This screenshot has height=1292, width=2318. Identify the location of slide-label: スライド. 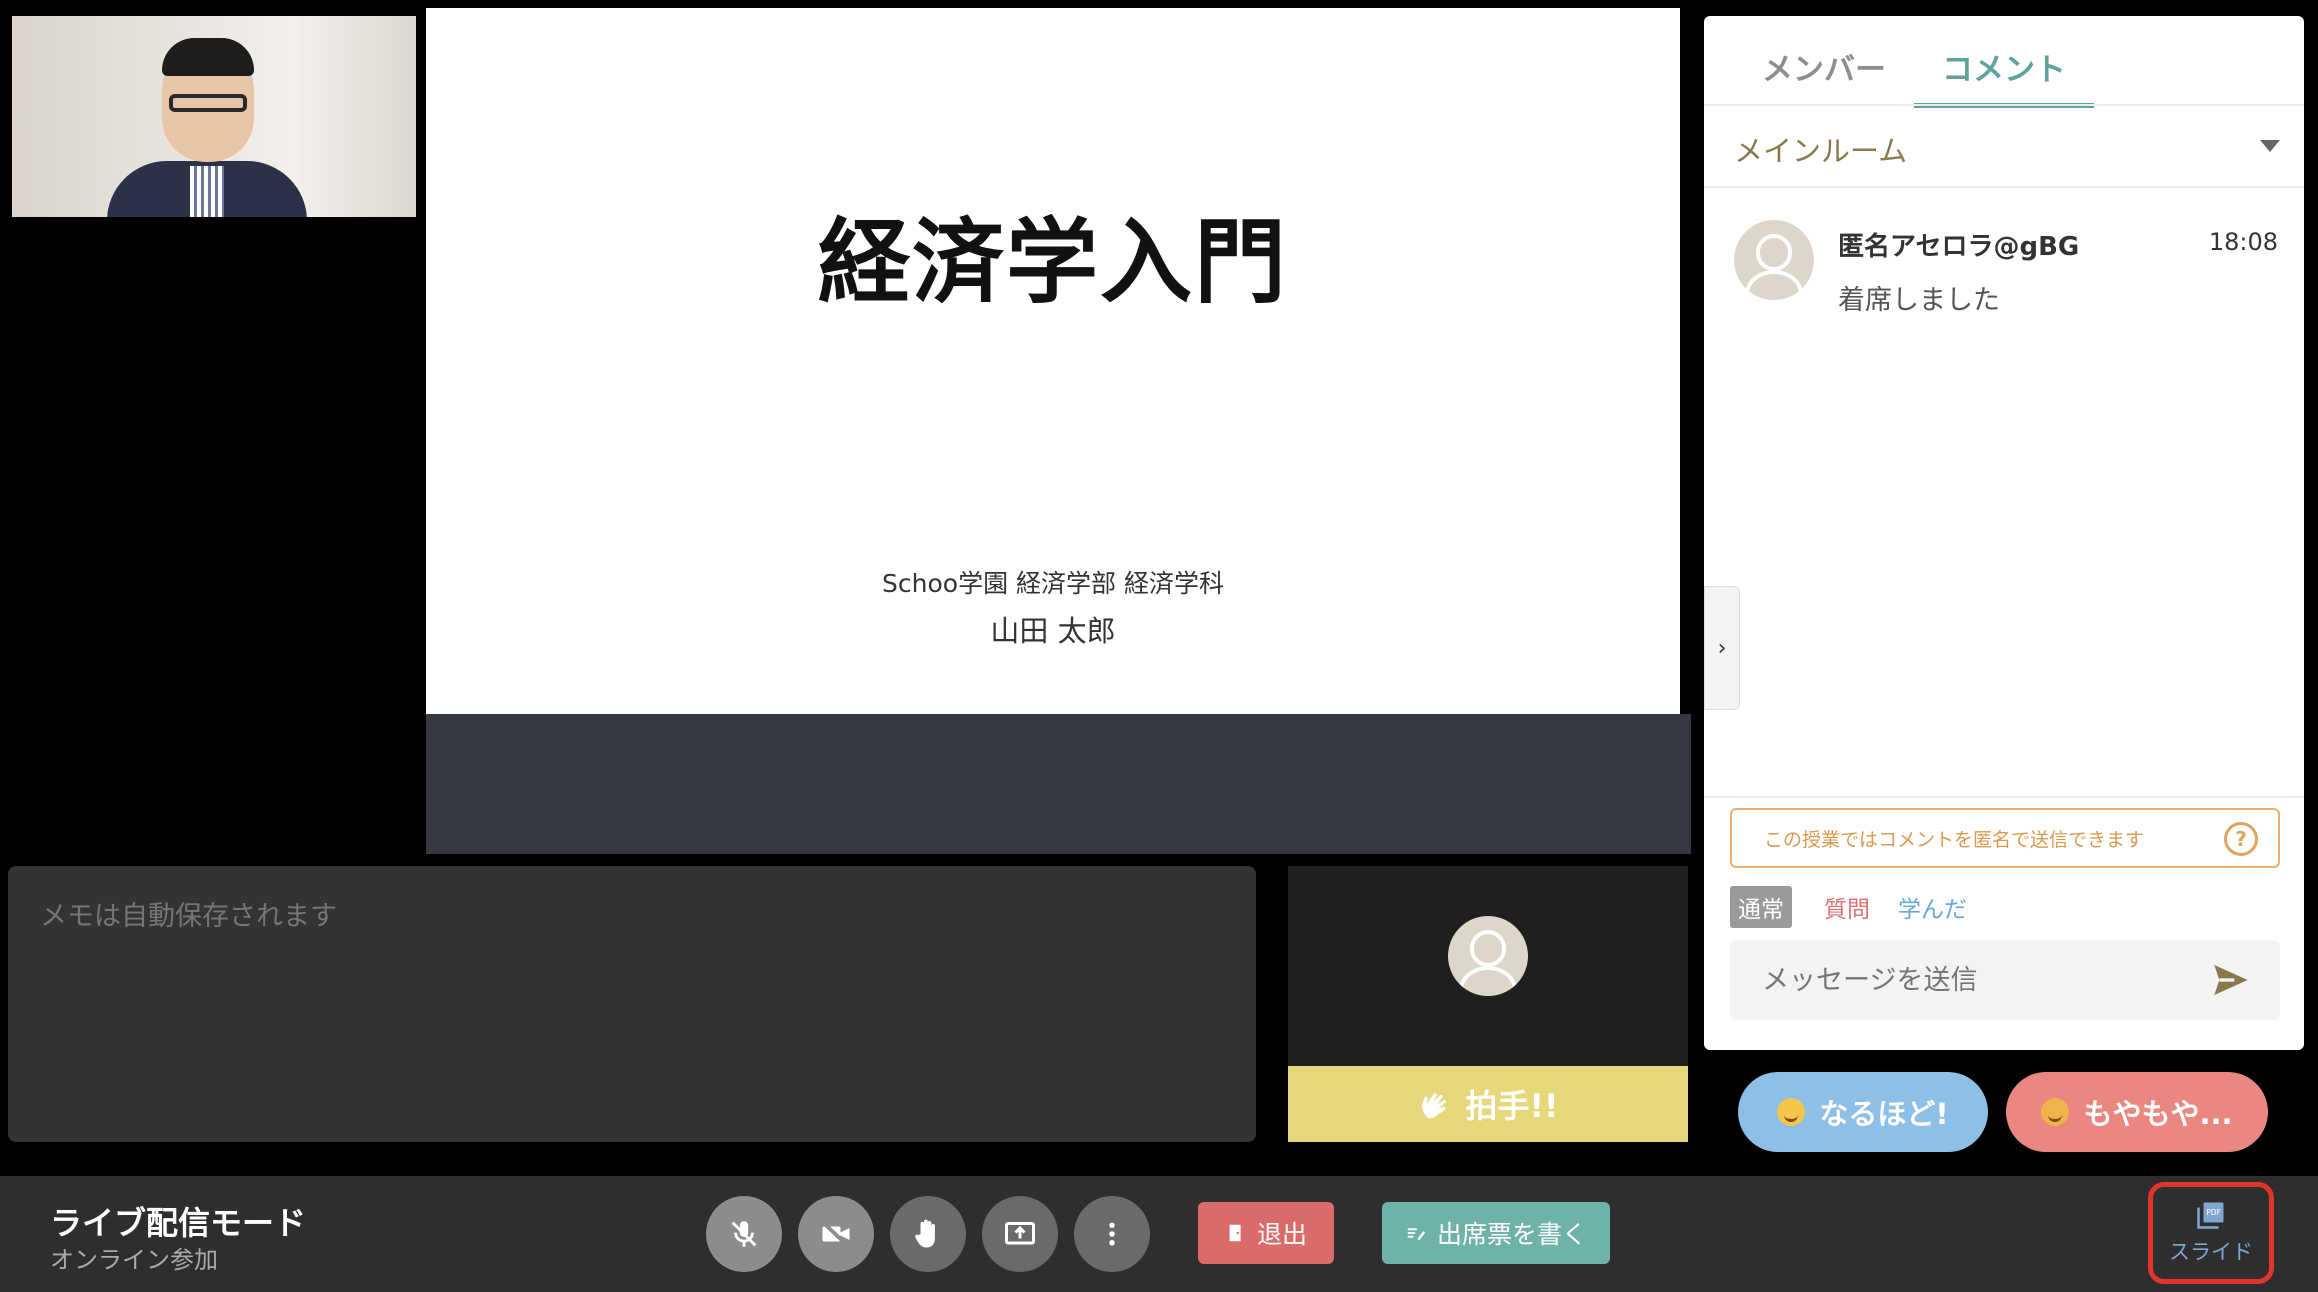
(2211, 1252).